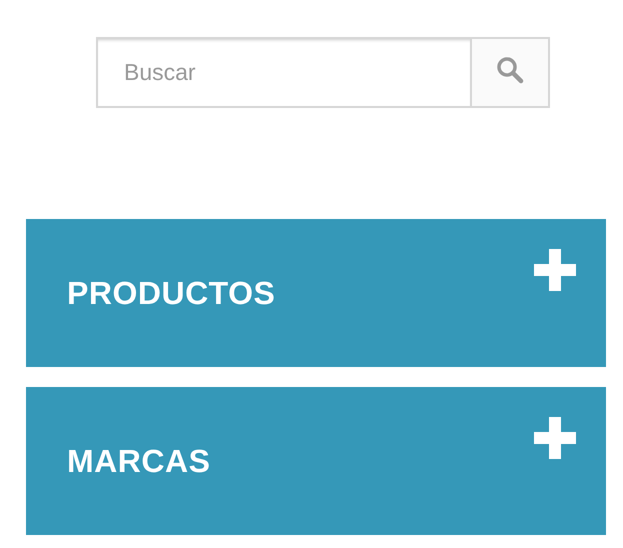 The width and height of the screenshot is (623, 548). Describe the element at coordinates (138, 461) in the screenshot. I see `accordion-title: MARCAS` at that location.